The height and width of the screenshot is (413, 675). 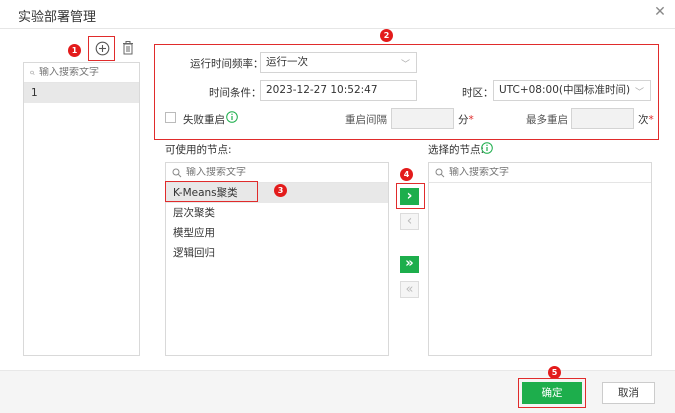 What do you see at coordinates (660, 12) in the screenshot?
I see `close-icon: ✕` at bounding box center [660, 12].